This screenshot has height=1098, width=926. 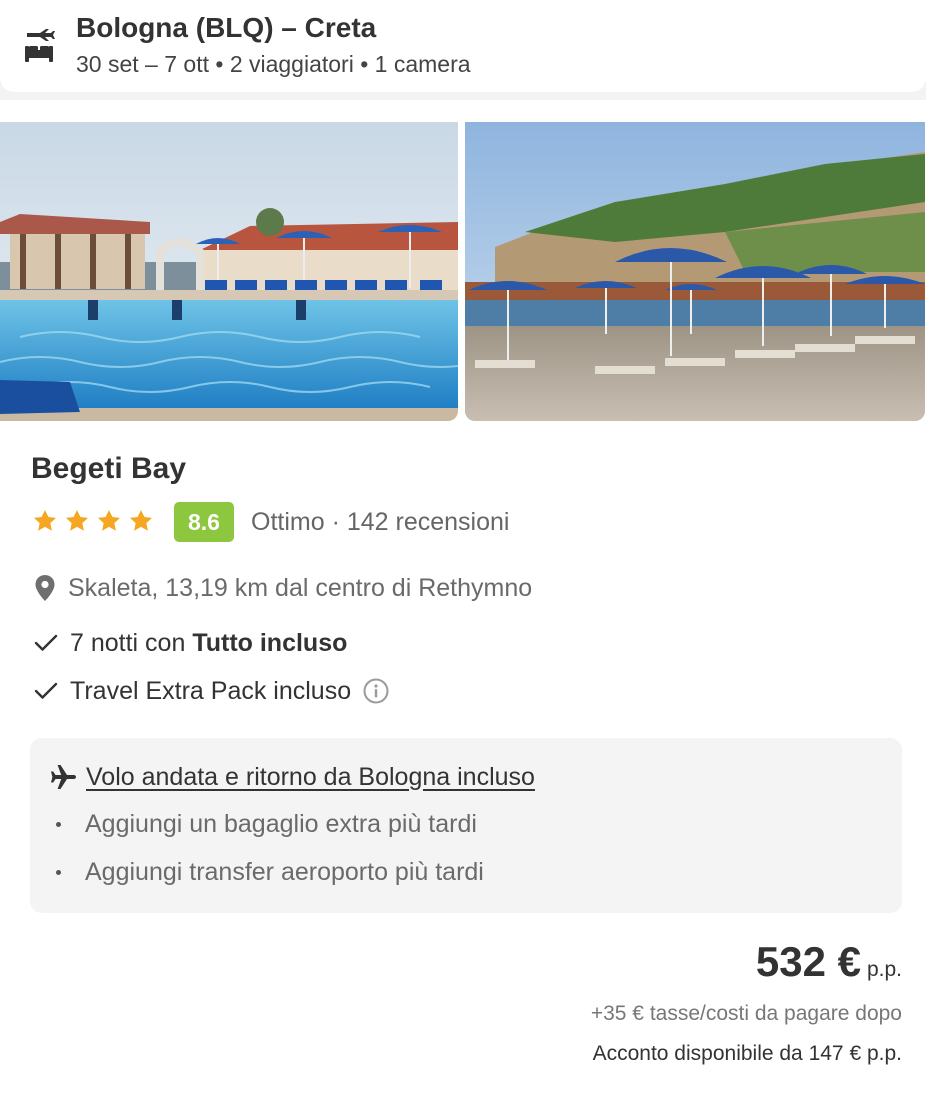 What do you see at coordinates (310, 777) in the screenshot?
I see `flight-included-link: Volo andata e ritorno da Bologna incluso` at bounding box center [310, 777].